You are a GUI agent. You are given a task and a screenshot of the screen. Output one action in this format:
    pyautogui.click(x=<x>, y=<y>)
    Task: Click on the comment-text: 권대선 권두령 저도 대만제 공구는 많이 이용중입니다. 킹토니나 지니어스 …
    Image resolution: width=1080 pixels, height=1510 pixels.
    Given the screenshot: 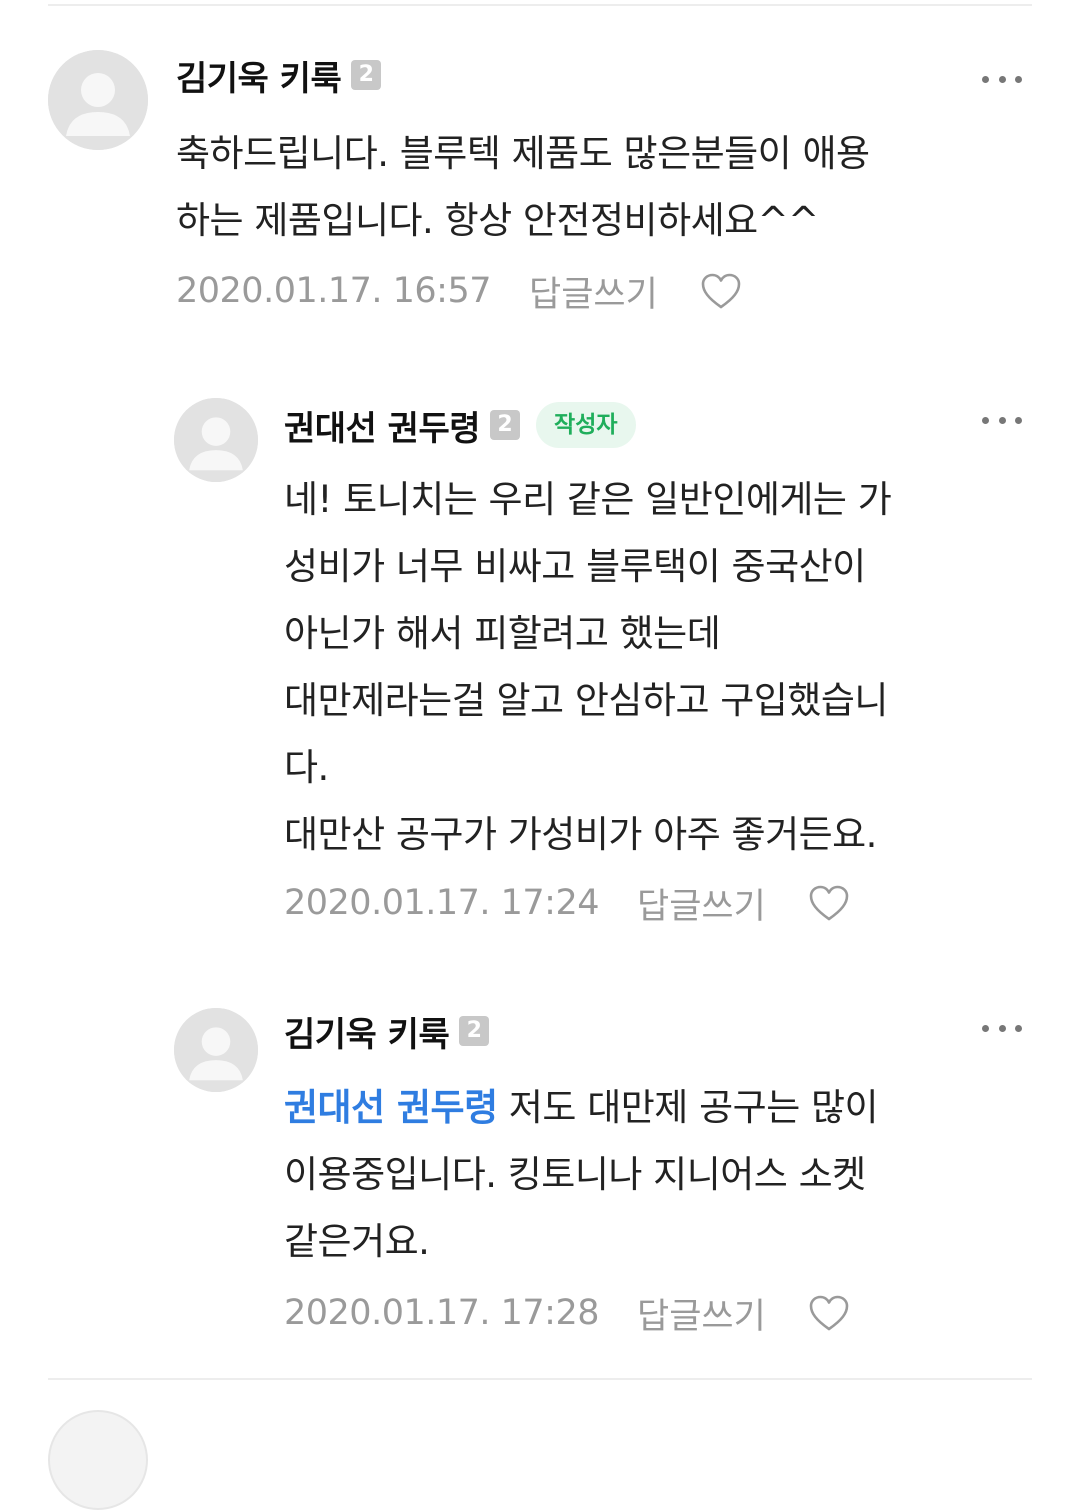 What is the action you would take?
    pyautogui.click(x=664, y=1174)
    